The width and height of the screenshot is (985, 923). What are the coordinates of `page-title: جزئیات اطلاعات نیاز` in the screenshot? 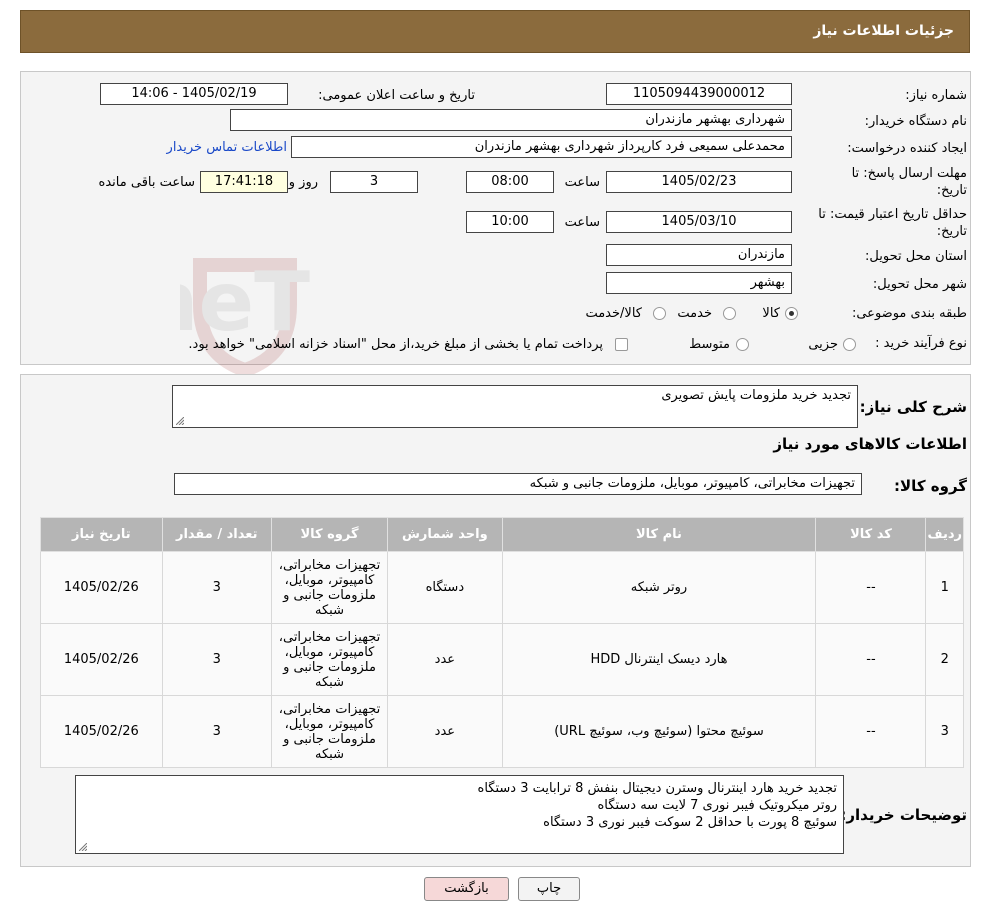 It's located at (883, 31).